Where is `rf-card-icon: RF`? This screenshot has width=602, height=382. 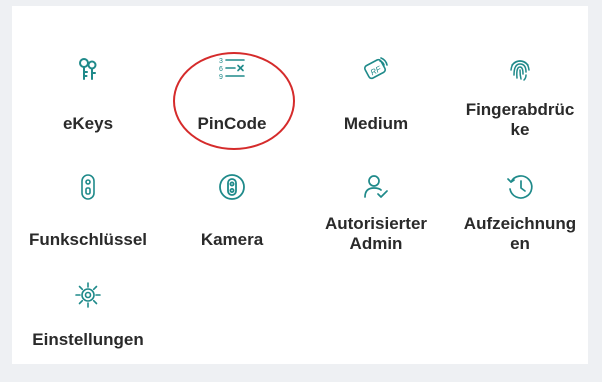 rf-card-icon: RF is located at coordinates (376, 69).